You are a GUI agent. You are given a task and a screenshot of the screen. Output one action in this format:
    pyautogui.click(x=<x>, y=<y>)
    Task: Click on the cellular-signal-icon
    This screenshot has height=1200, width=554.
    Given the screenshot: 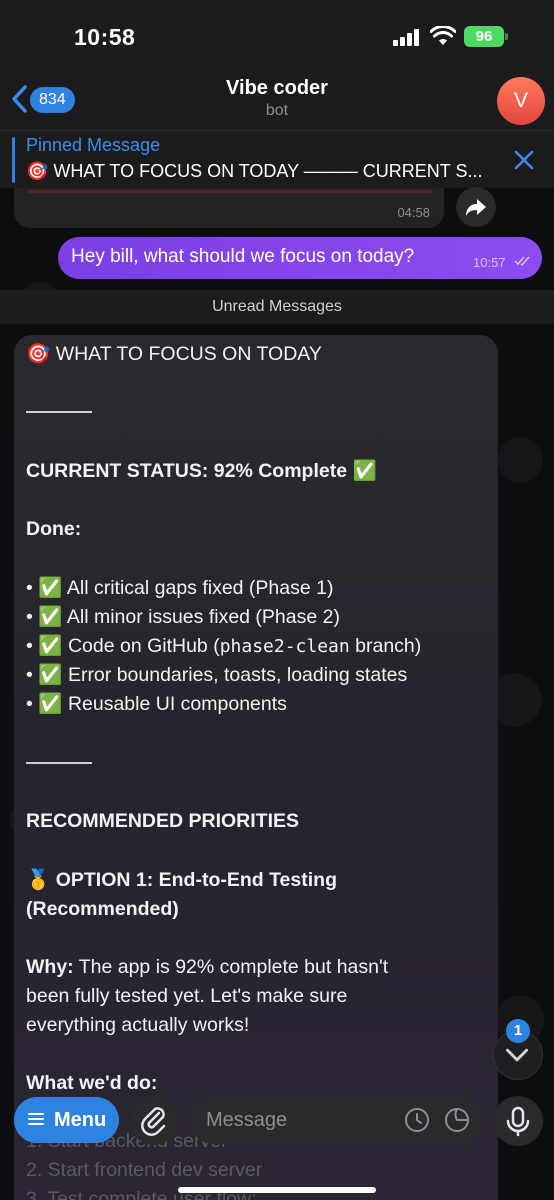 What is the action you would take?
    pyautogui.click(x=408, y=37)
    